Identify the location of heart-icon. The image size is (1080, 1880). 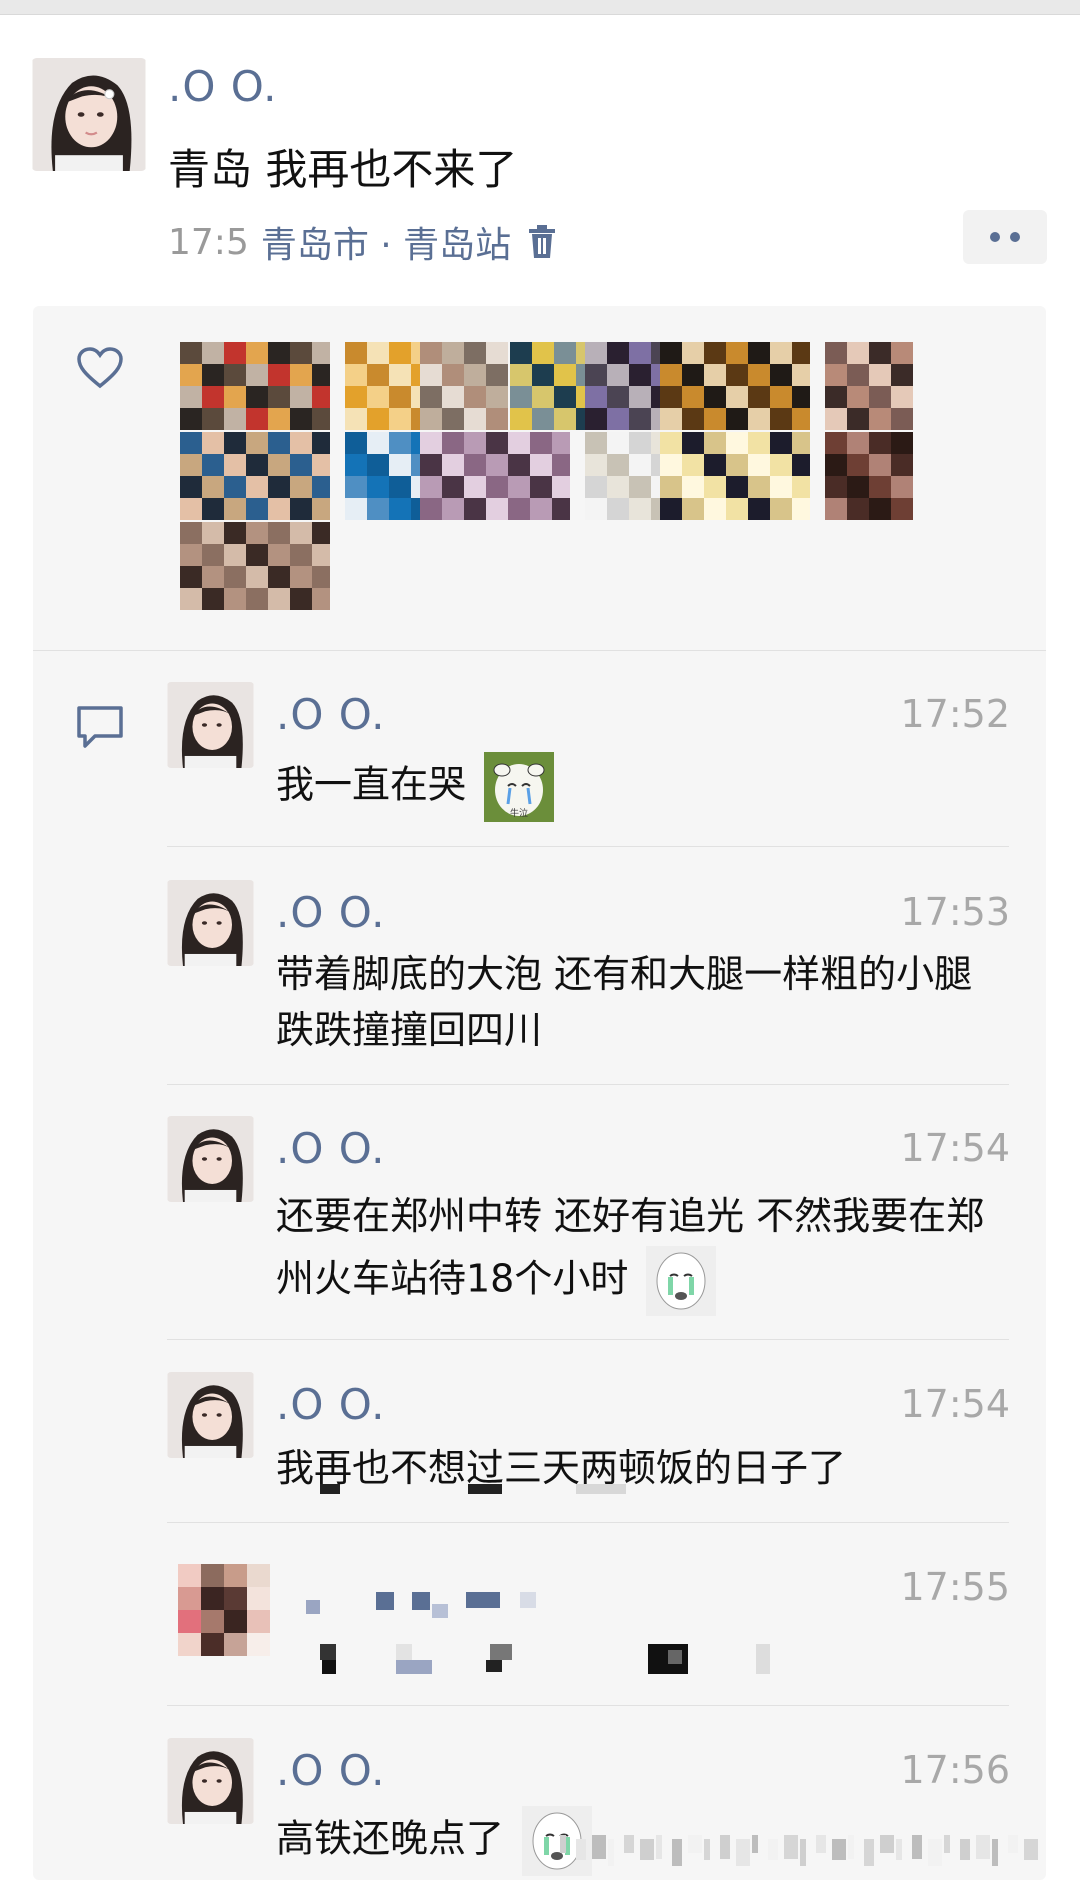
(100, 370).